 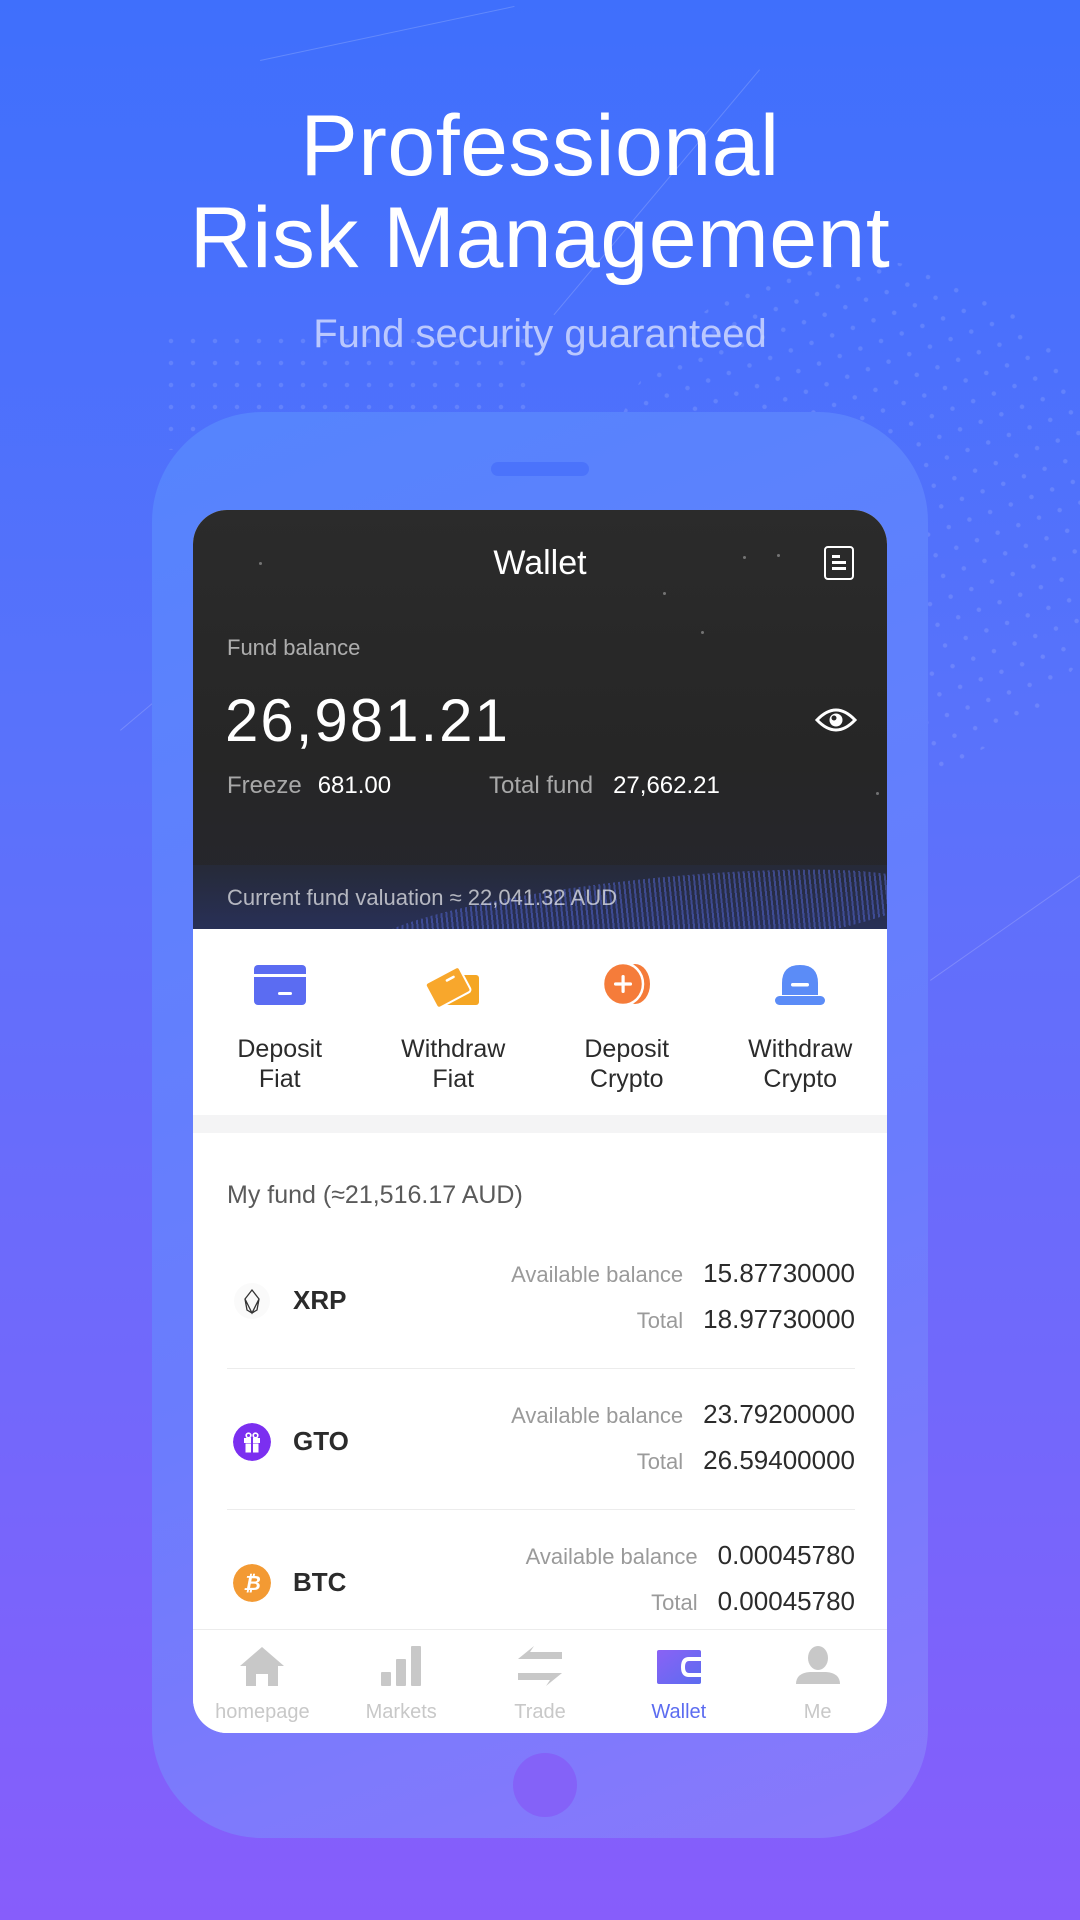 What do you see at coordinates (779, 1319) in the screenshot?
I see `total-value: 18.97730000` at bounding box center [779, 1319].